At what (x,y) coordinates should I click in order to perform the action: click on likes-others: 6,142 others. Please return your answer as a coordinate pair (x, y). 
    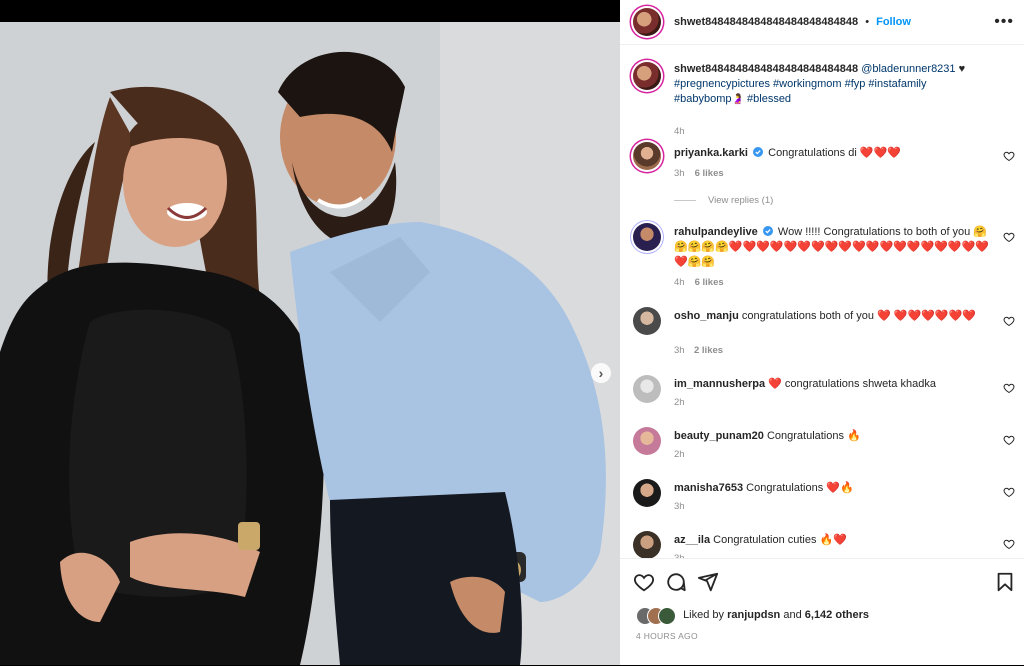
    Looking at the image, I should click on (837, 615).